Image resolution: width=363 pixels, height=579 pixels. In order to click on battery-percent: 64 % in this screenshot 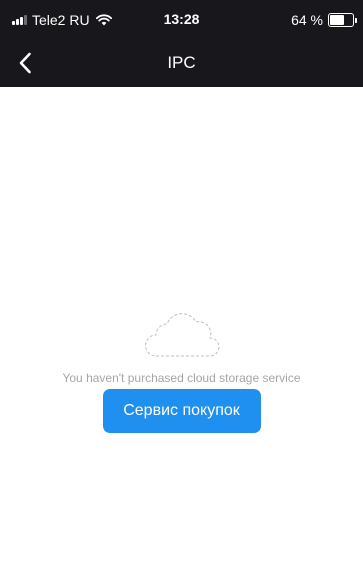, I will do `click(307, 20)`.